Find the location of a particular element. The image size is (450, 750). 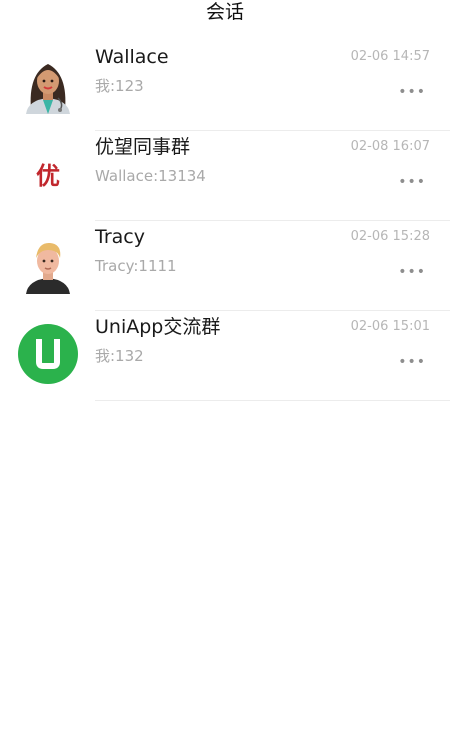

last-message: 我:123 is located at coordinates (119, 86).